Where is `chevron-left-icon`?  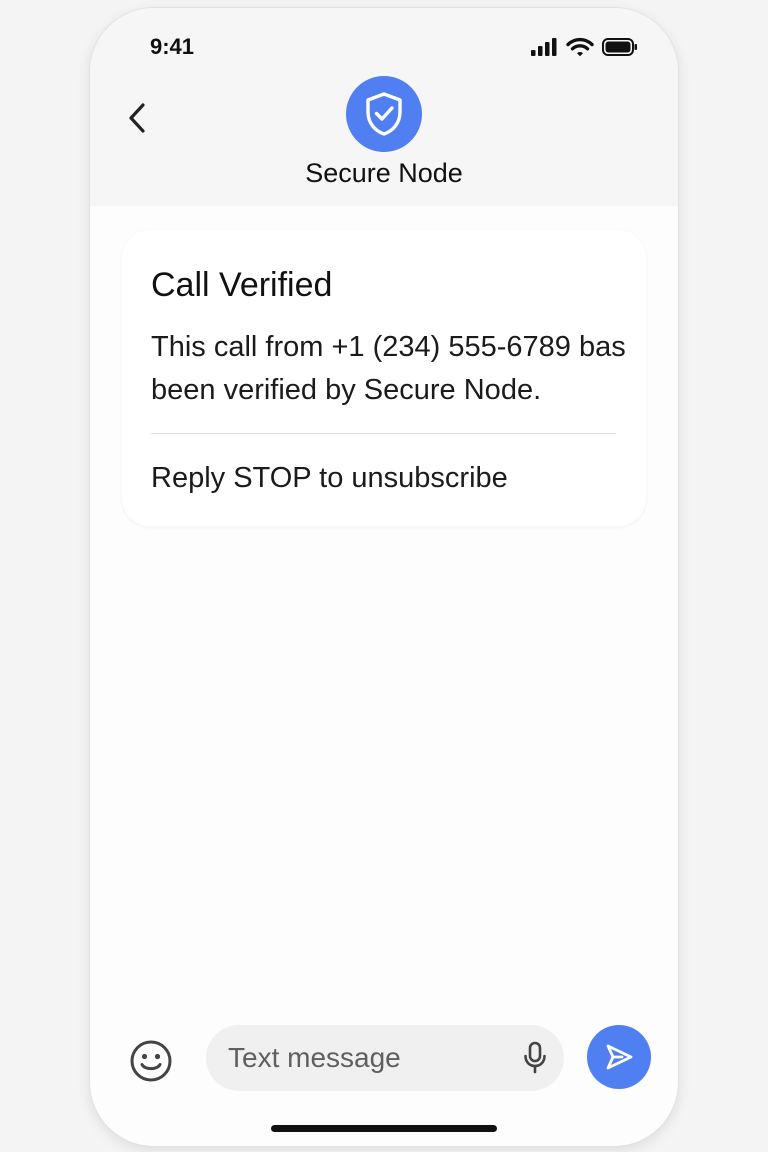
chevron-left-icon is located at coordinates (137, 118).